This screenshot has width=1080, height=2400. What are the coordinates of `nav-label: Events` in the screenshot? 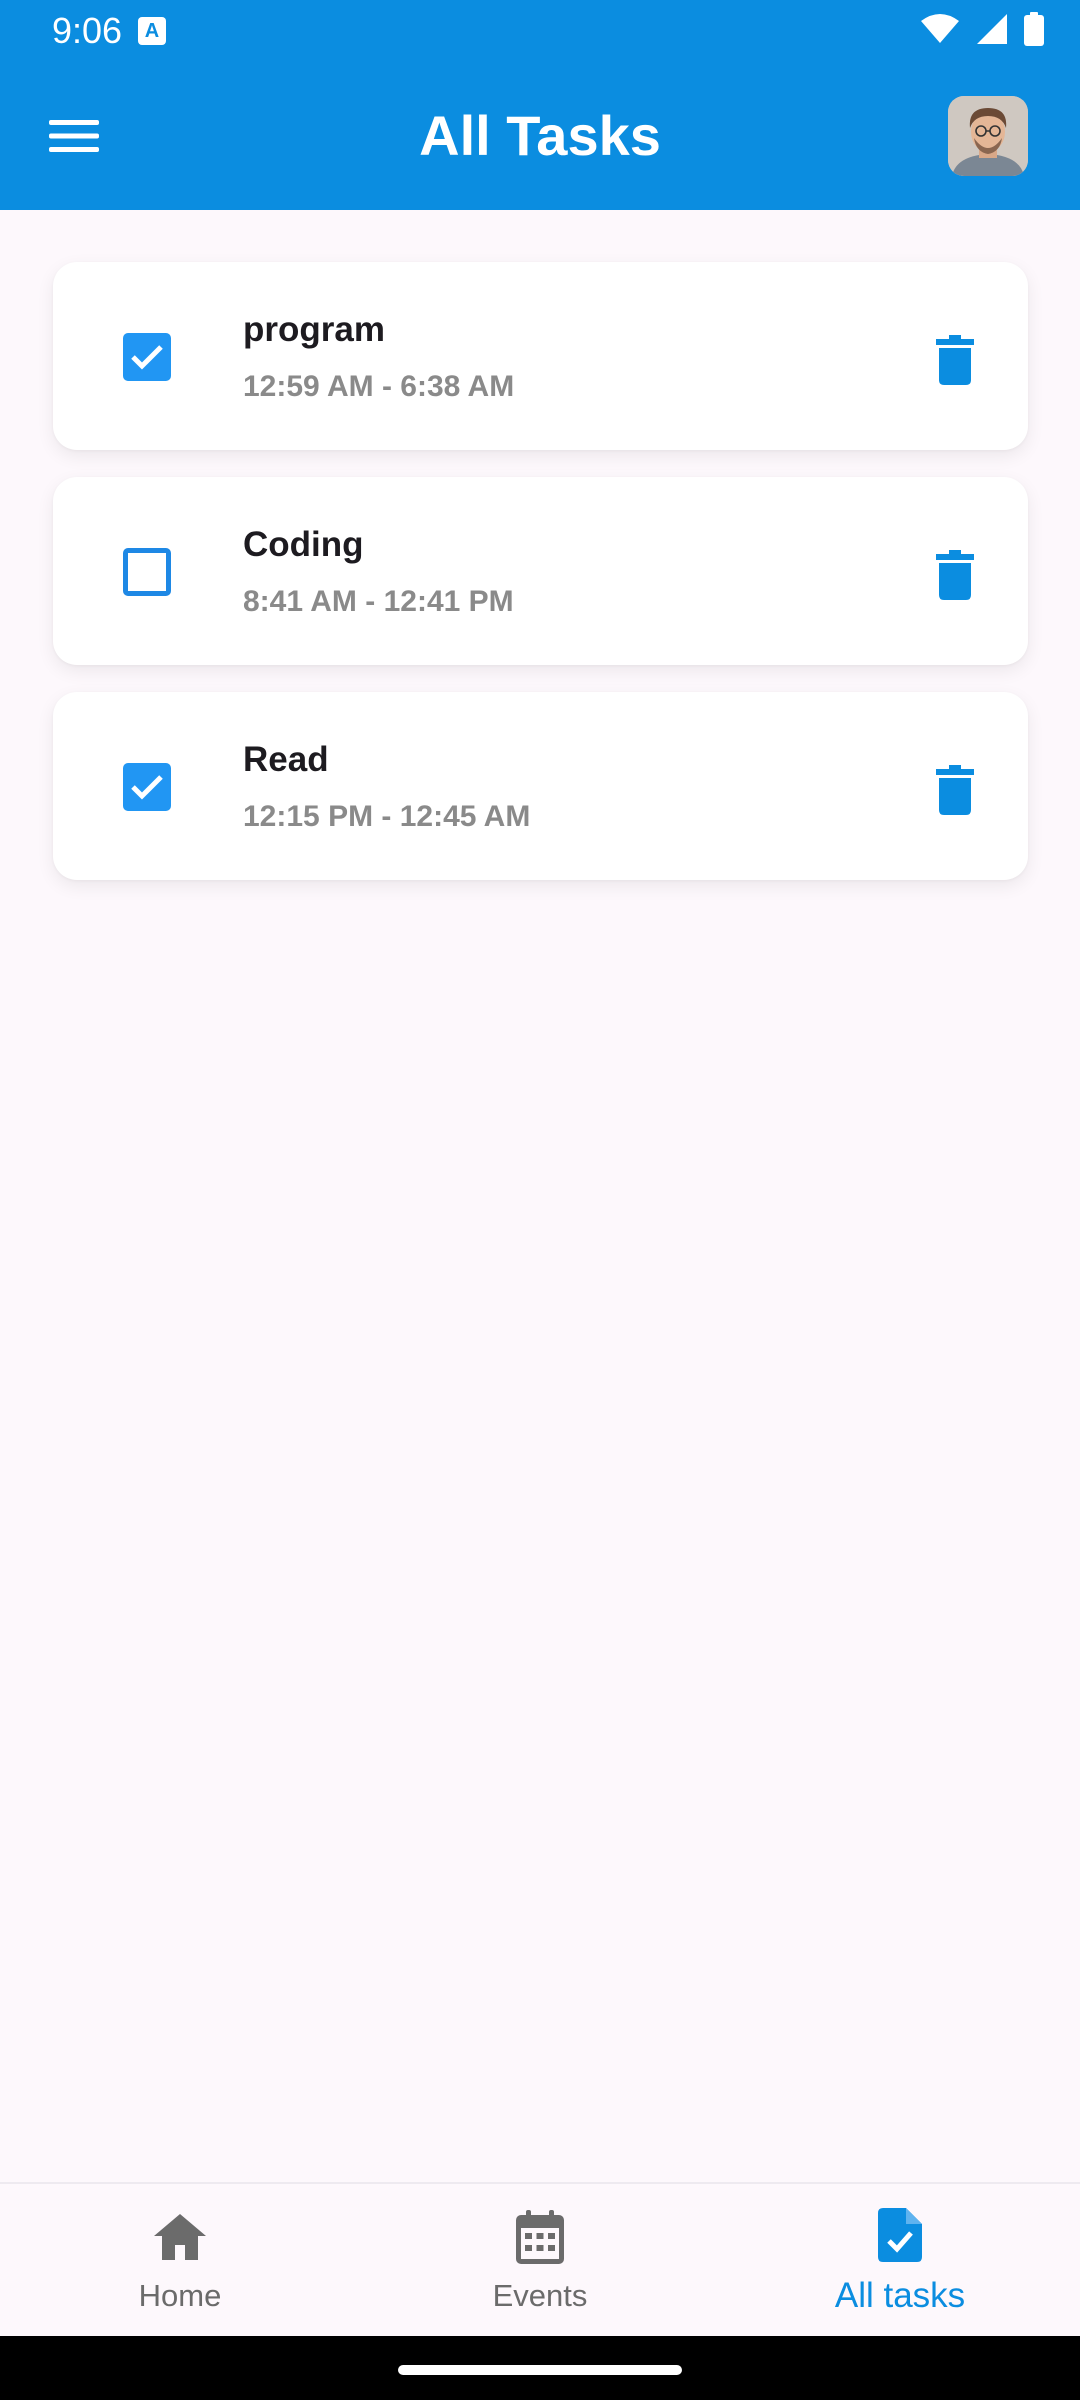 It's located at (540, 2295).